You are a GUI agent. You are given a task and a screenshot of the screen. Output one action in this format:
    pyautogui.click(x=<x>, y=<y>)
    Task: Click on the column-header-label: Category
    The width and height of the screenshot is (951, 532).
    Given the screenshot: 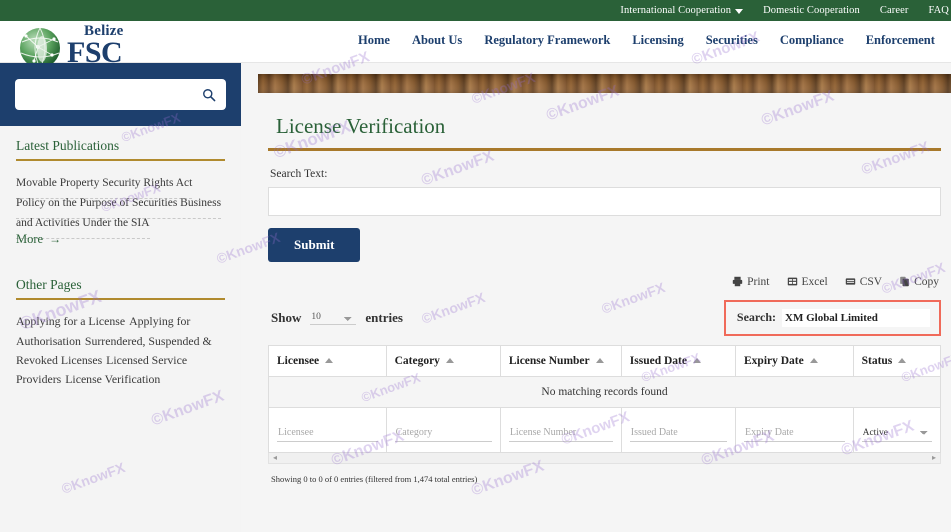 What is the action you would take?
    pyautogui.click(x=417, y=360)
    